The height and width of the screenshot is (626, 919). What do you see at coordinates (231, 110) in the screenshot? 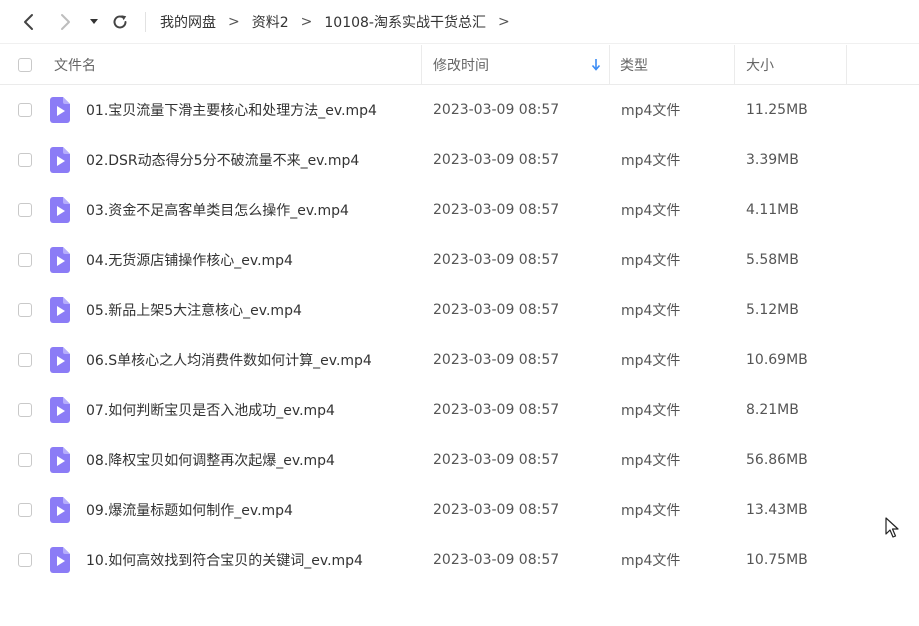
I see `file-name: 01.宝贝流量下滑主要核心和处理方法_ev.mp4` at bounding box center [231, 110].